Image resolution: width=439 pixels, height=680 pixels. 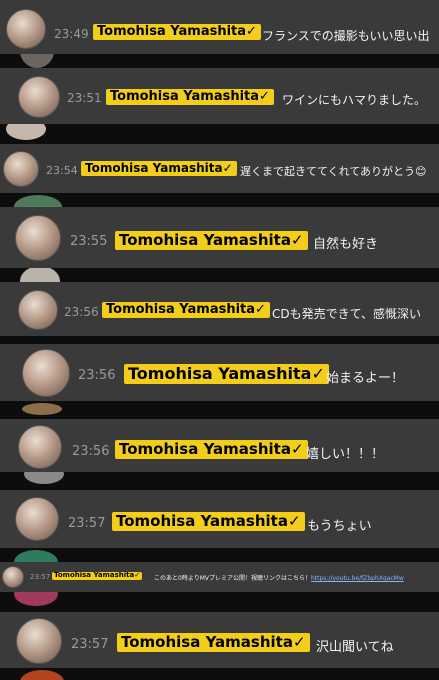 I want to click on chat-message: 23:57 Tomohisa Yamashita✓ もうちょい, so click(x=219, y=519).